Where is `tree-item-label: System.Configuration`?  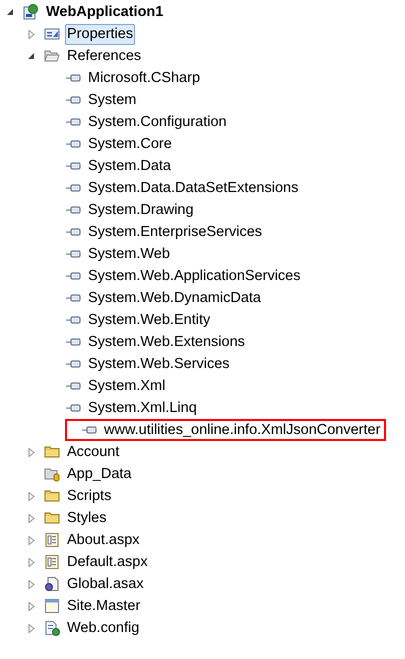 tree-item-label: System.Configuration is located at coordinates (157, 122).